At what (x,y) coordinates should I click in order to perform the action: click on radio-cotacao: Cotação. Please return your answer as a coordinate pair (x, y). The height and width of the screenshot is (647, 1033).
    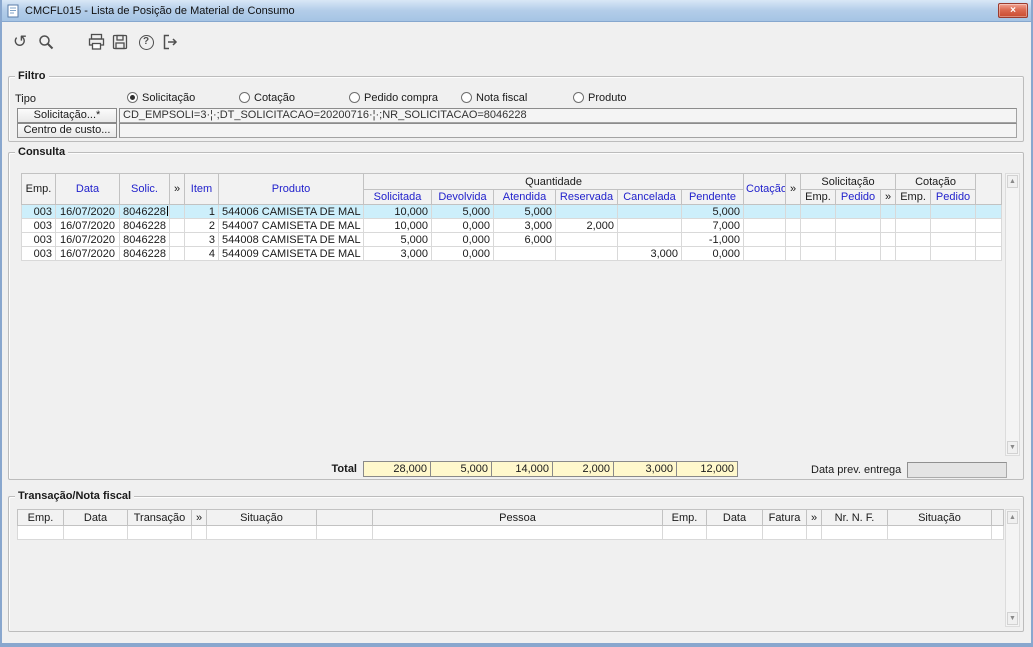
    Looking at the image, I should click on (267, 97).